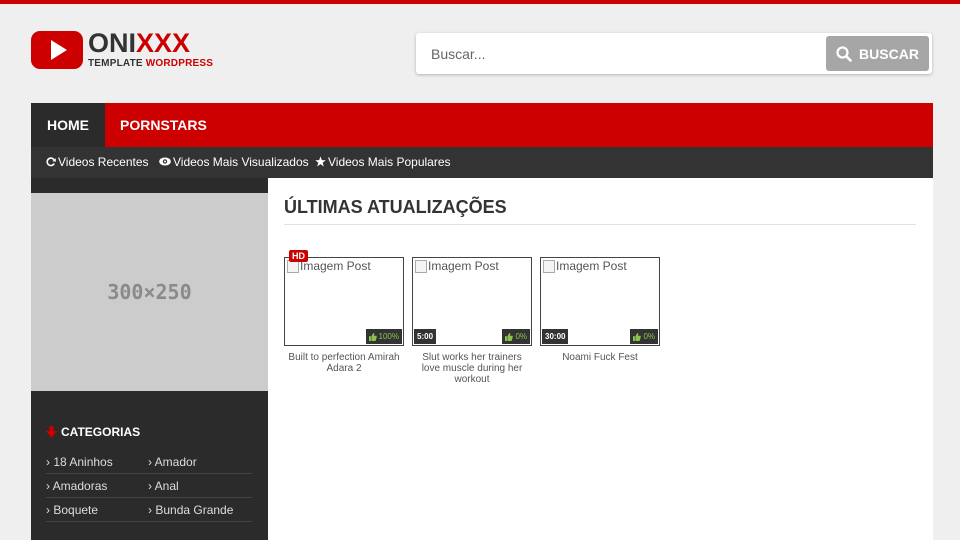  Describe the element at coordinates (555, 336) in the screenshot. I see `duration-badge: 30:00` at that location.